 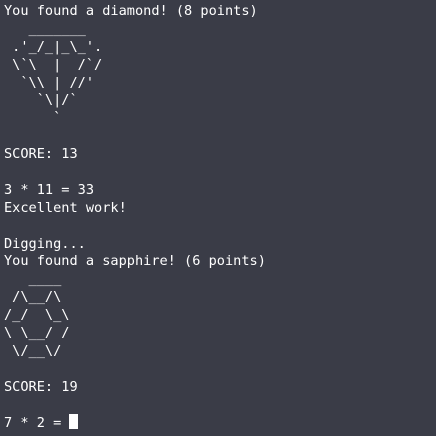 I want to click on terminal-cursor, so click(x=74, y=422).